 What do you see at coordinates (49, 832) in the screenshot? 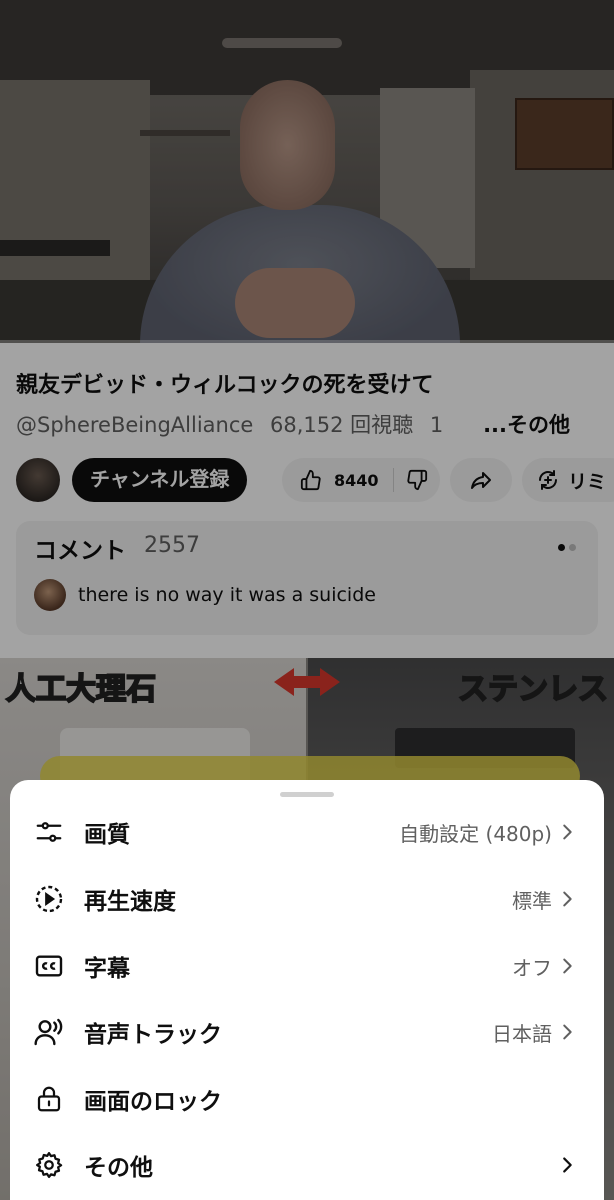
I see `quality-sliders-icon` at bounding box center [49, 832].